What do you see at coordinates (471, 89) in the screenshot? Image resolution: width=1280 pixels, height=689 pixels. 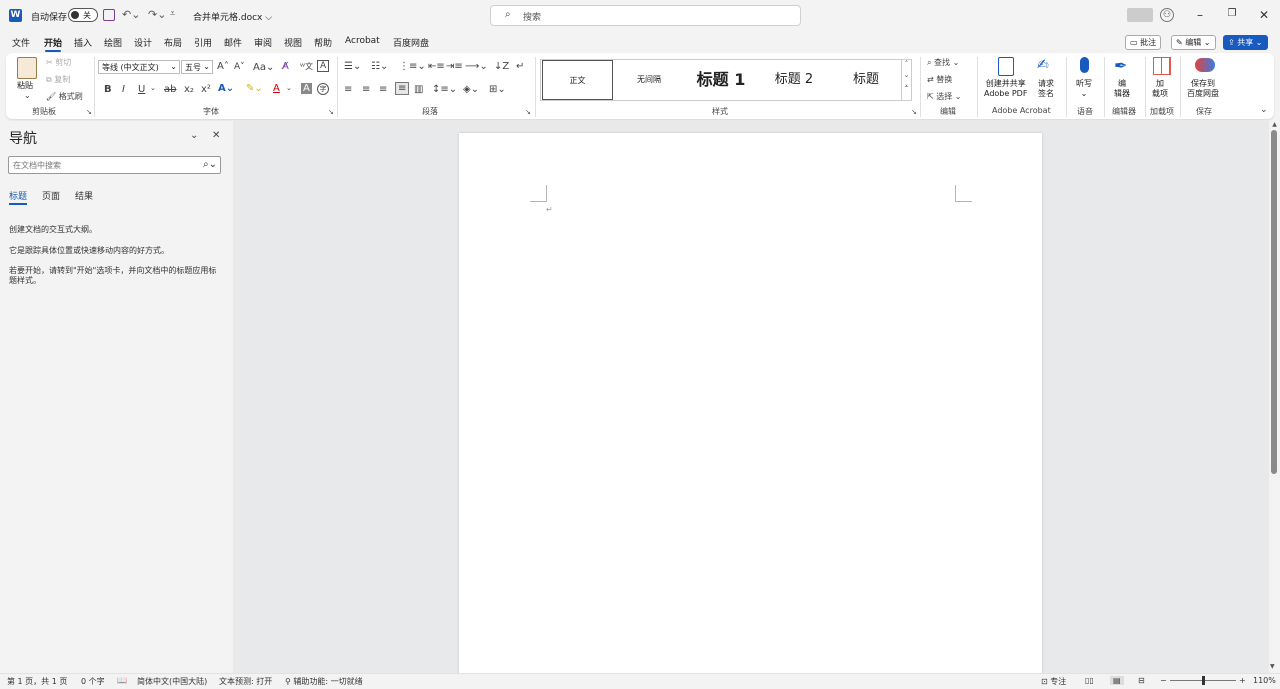 I see `shading-icon: ◈⌄` at bounding box center [471, 89].